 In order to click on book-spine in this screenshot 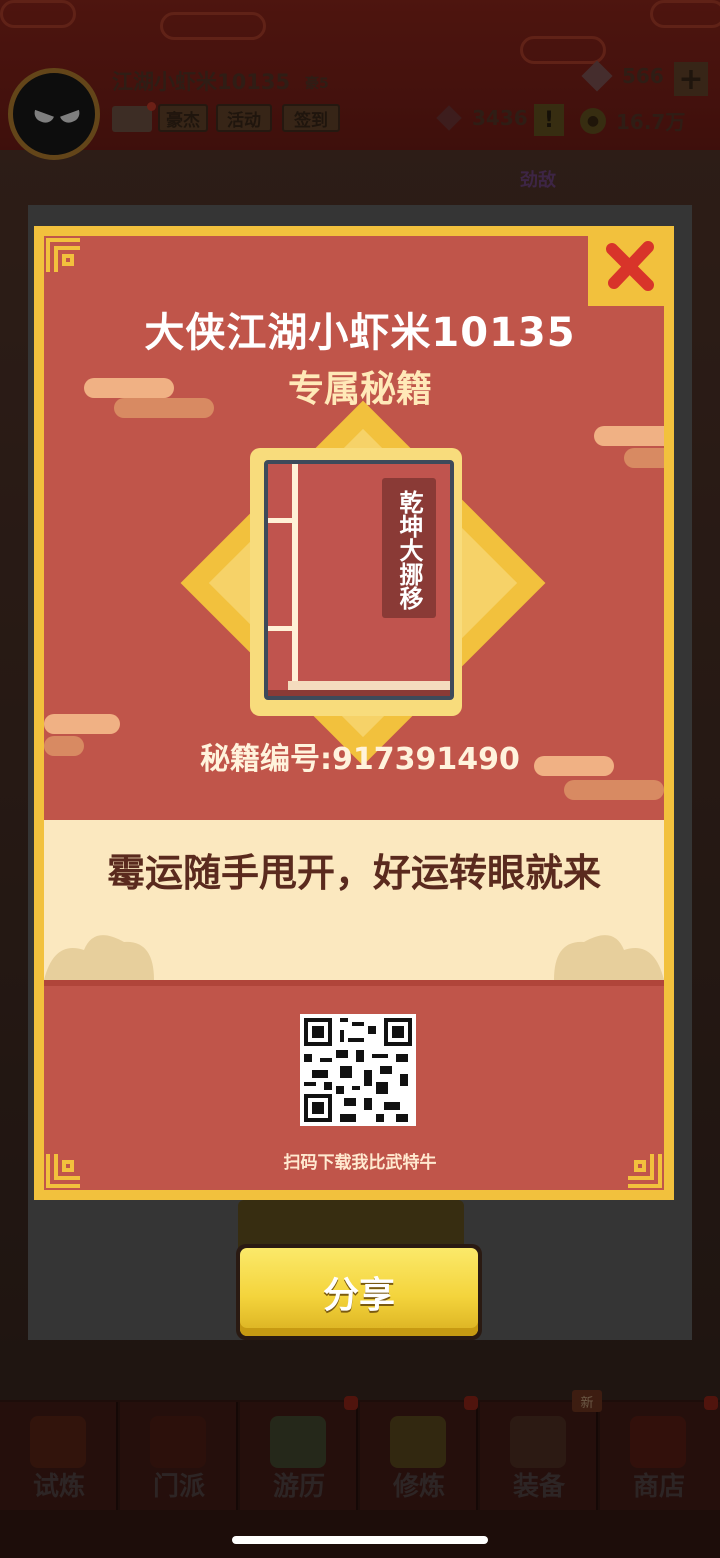, I will do `click(295, 580)`.